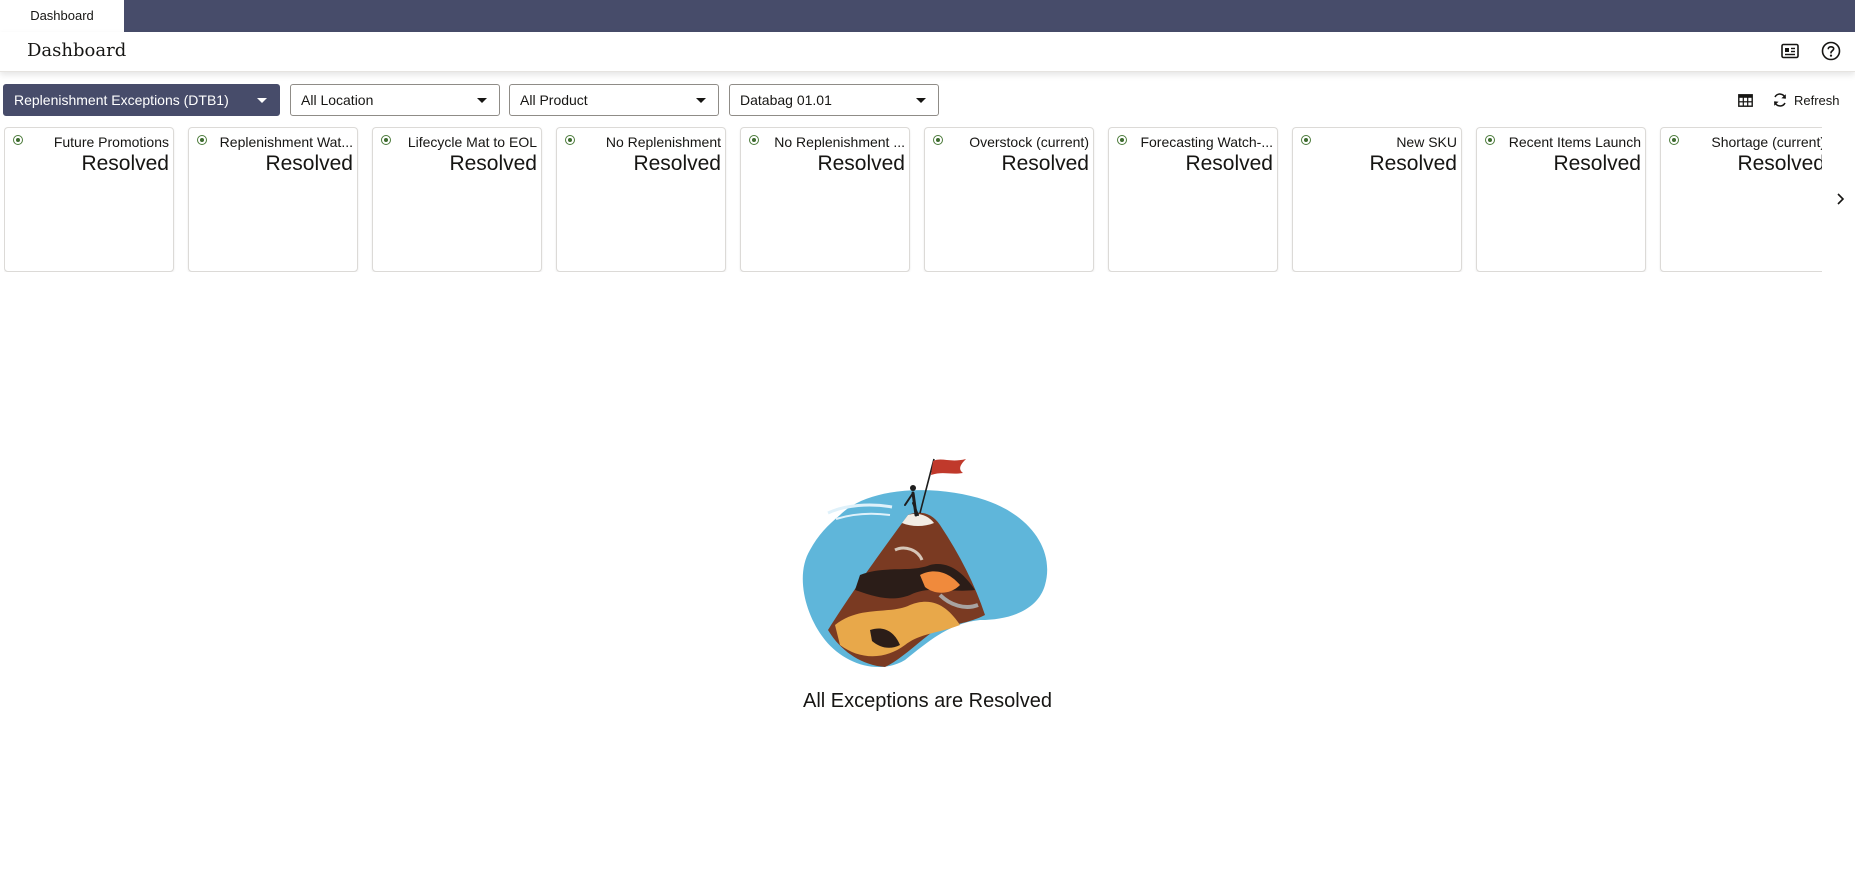 This screenshot has height=876, width=1855. What do you see at coordinates (111, 142) in the screenshot?
I see `tile-name: Future Promotions` at bounding box center [111, 142].